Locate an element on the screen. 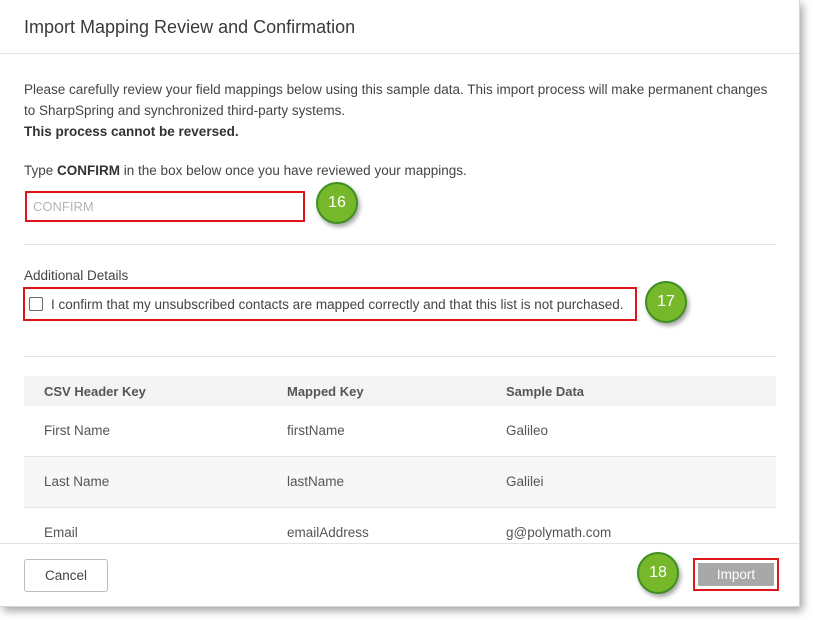 The height and width of the screenshot is (620, 814). dialog-title: Import Mapping Review and Confirmation is located at coordinates (190, 27).